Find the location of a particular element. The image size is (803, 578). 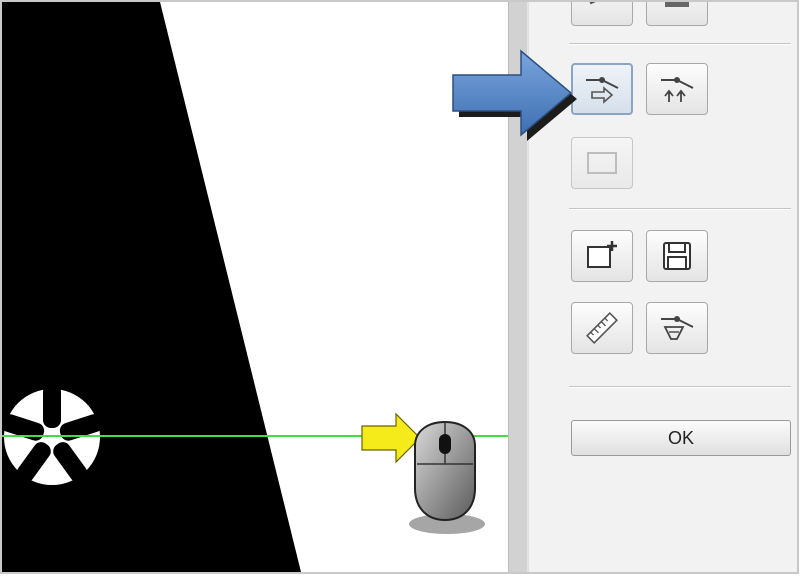

ruler-icon is located at coordinates (602, 328).